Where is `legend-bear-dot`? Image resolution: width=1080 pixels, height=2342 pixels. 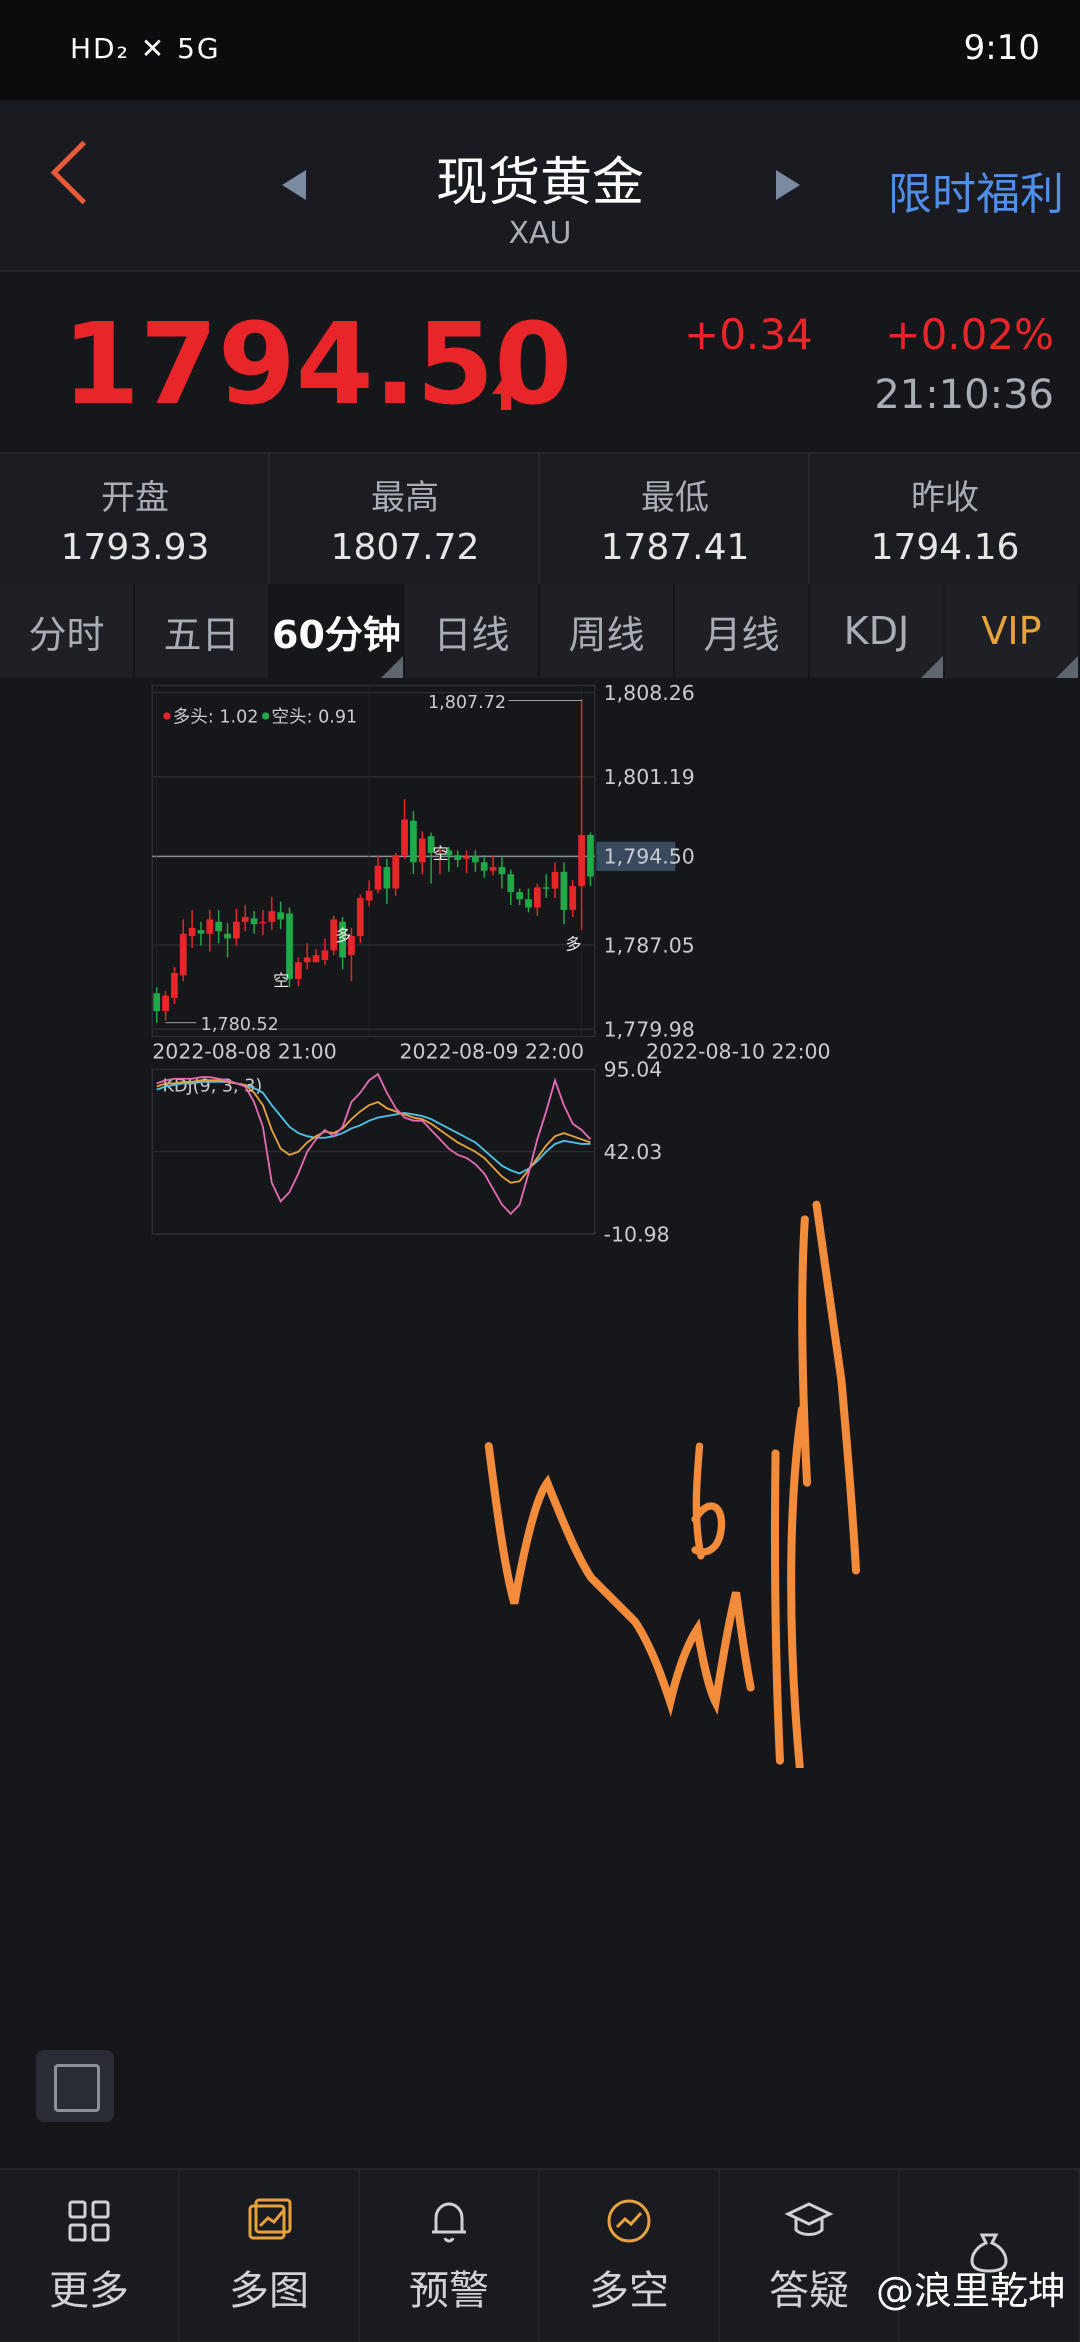 legend-bear-dot is located at coordinates (266, 716).